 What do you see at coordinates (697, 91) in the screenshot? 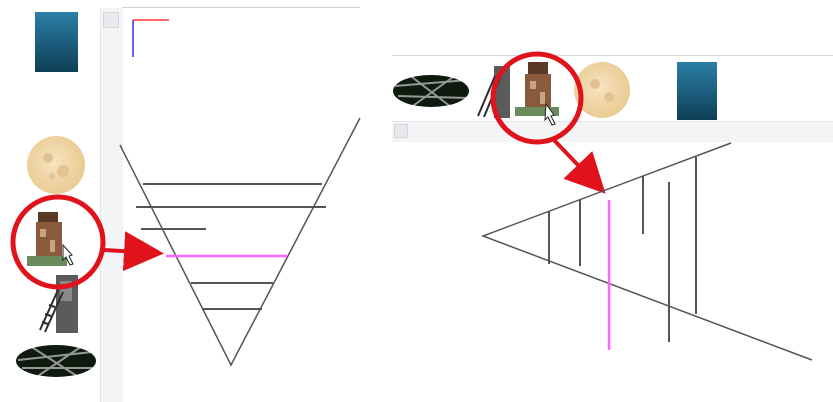
I see `square-gradient-tile-right` at bounding box center [697, 91].